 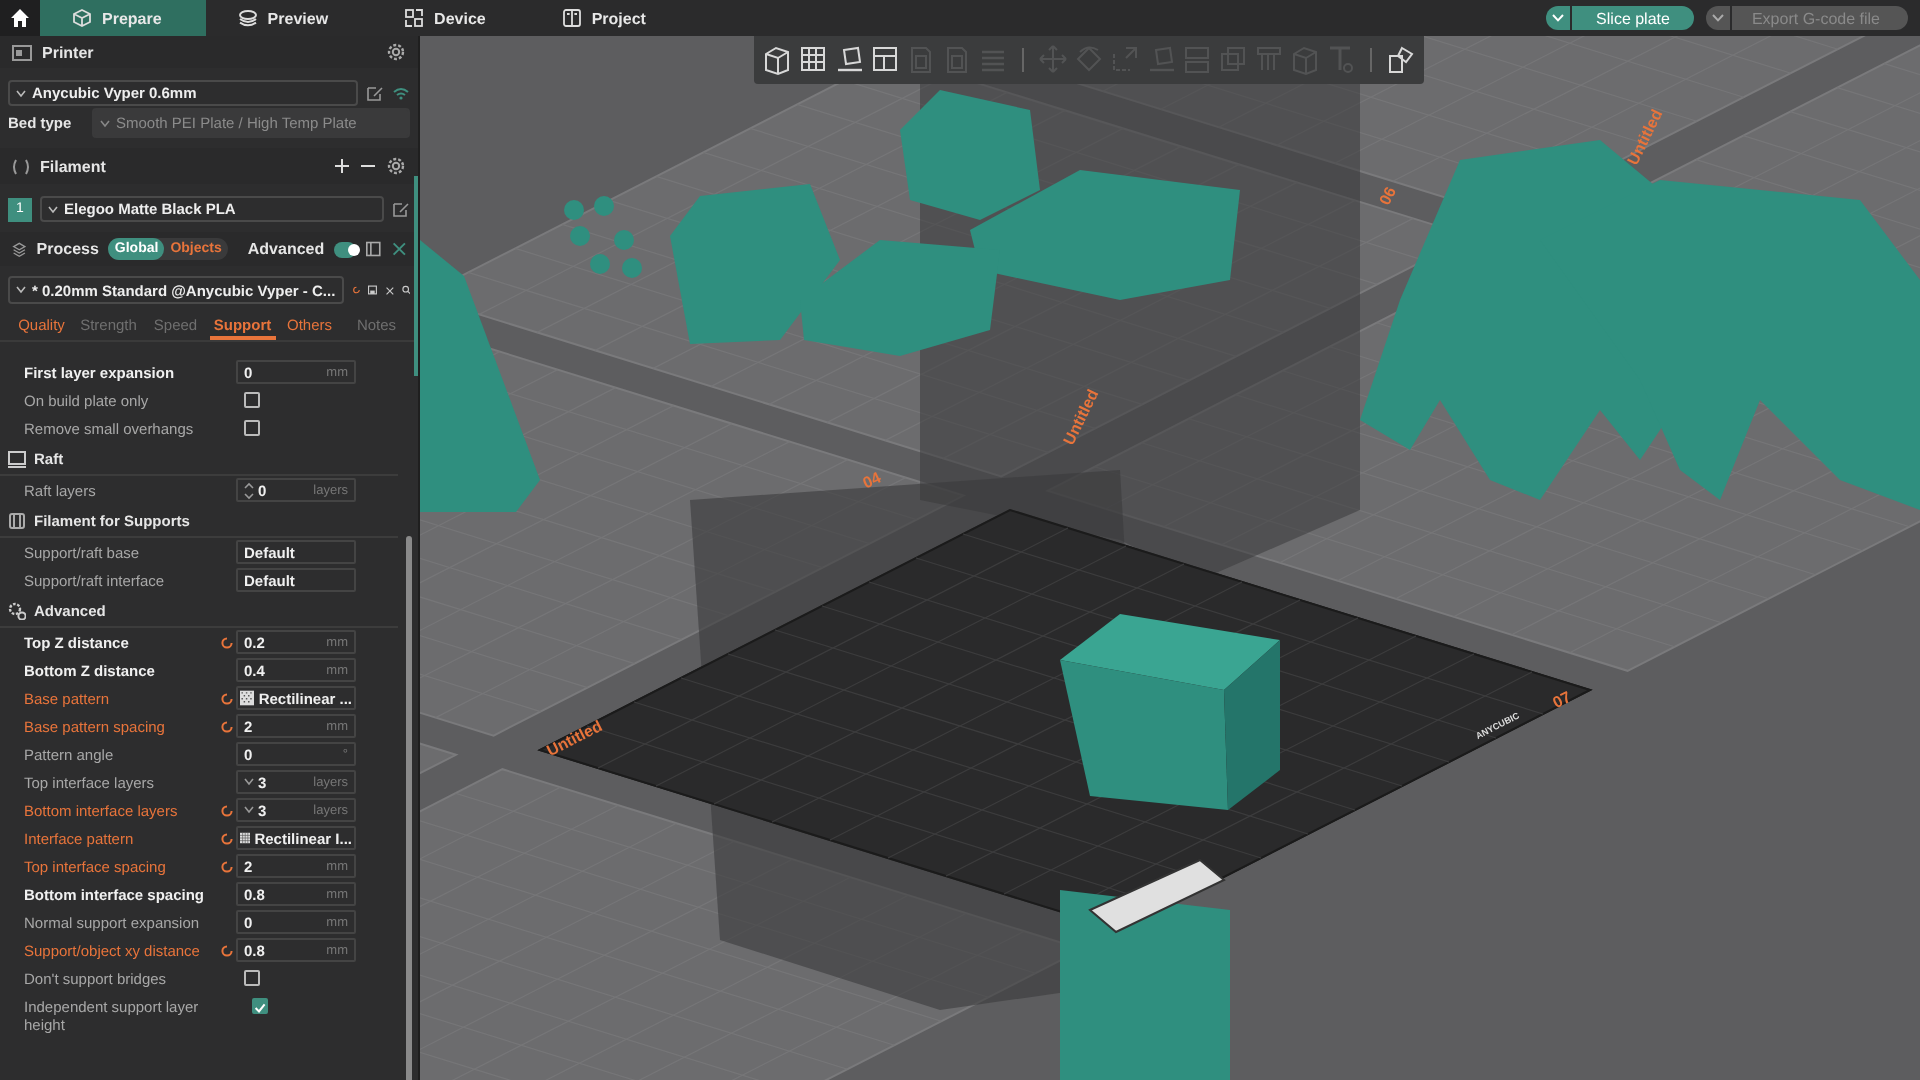 What do you see at coordinates (609, 18) in the screenshot?
I see `nav-tab: Project` at bounding box center [609, 18].